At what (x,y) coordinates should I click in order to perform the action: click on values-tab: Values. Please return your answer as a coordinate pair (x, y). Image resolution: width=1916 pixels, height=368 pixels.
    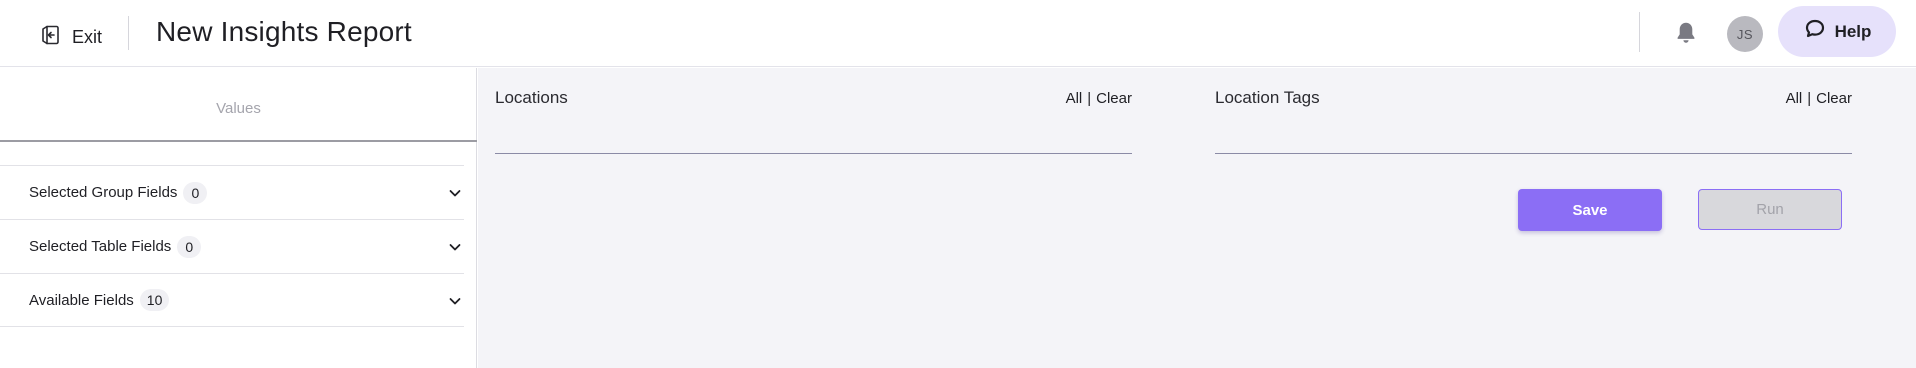
    Looking at the image, I should click on (238, 105).